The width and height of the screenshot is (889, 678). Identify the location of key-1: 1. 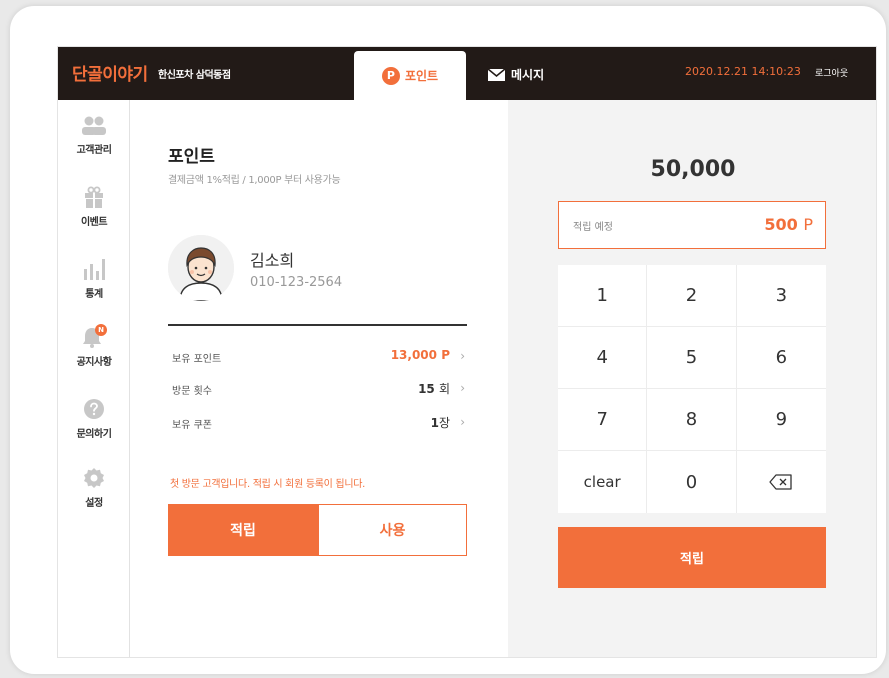
(603, 296).